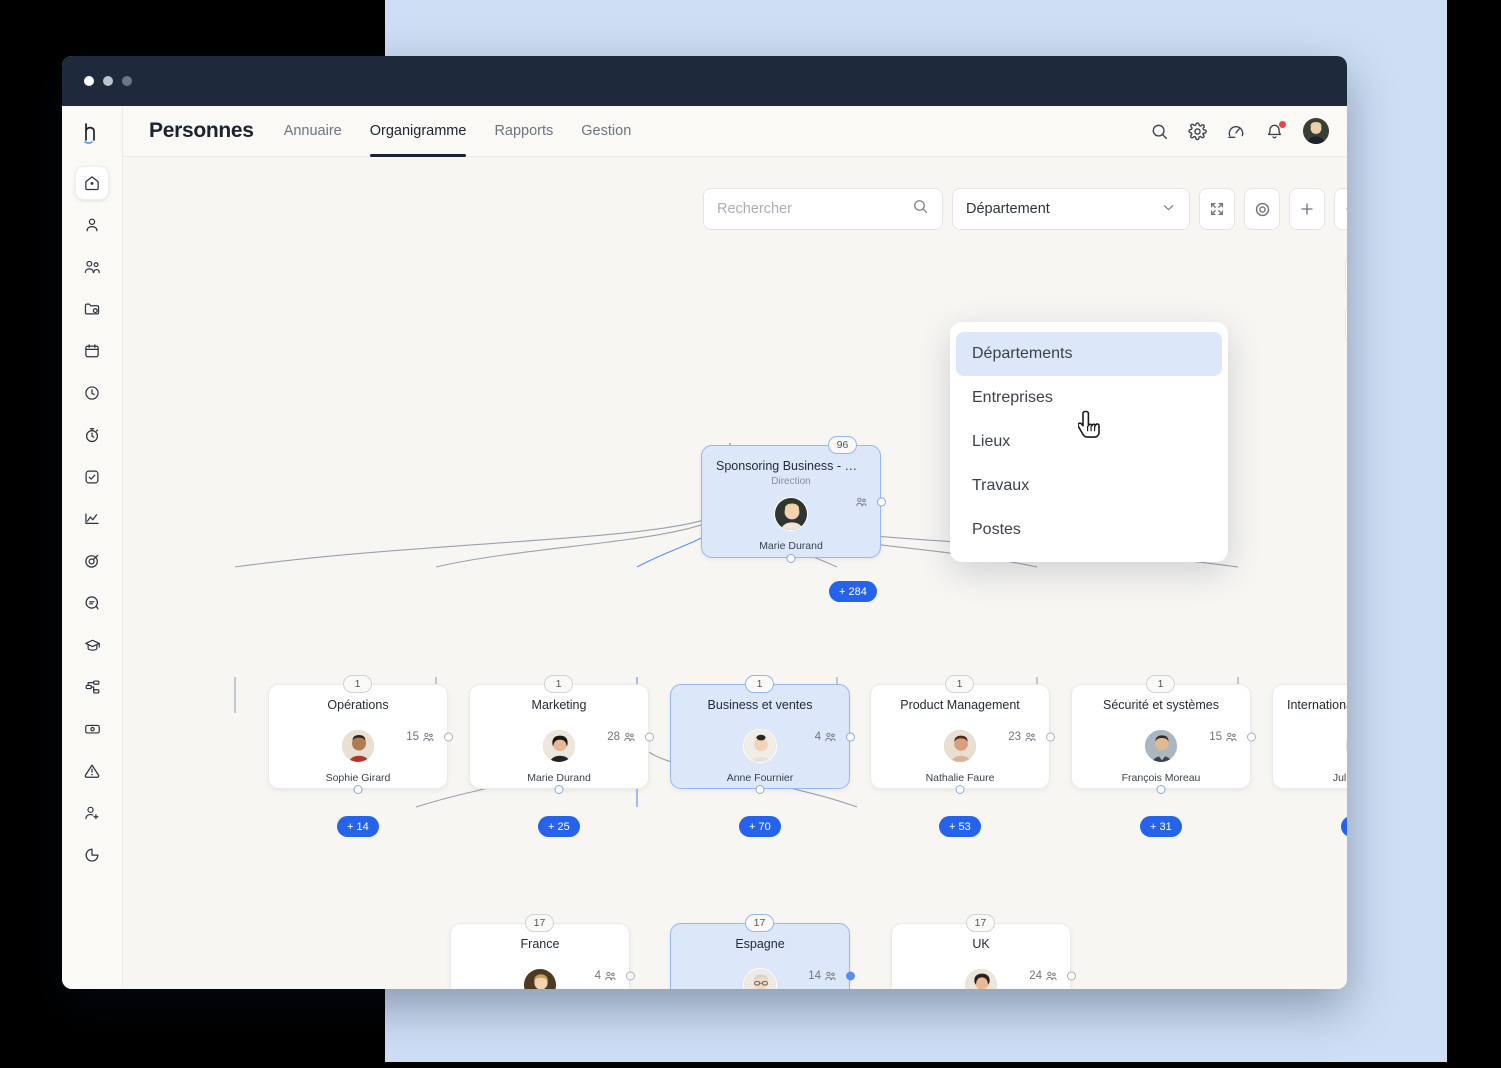 Image resolution: width=1501 pixels, height=1068 pixels. Describe the element at coordinates (92, 351) in the screenshot. I see `sidebar-item-calendar` at that location.